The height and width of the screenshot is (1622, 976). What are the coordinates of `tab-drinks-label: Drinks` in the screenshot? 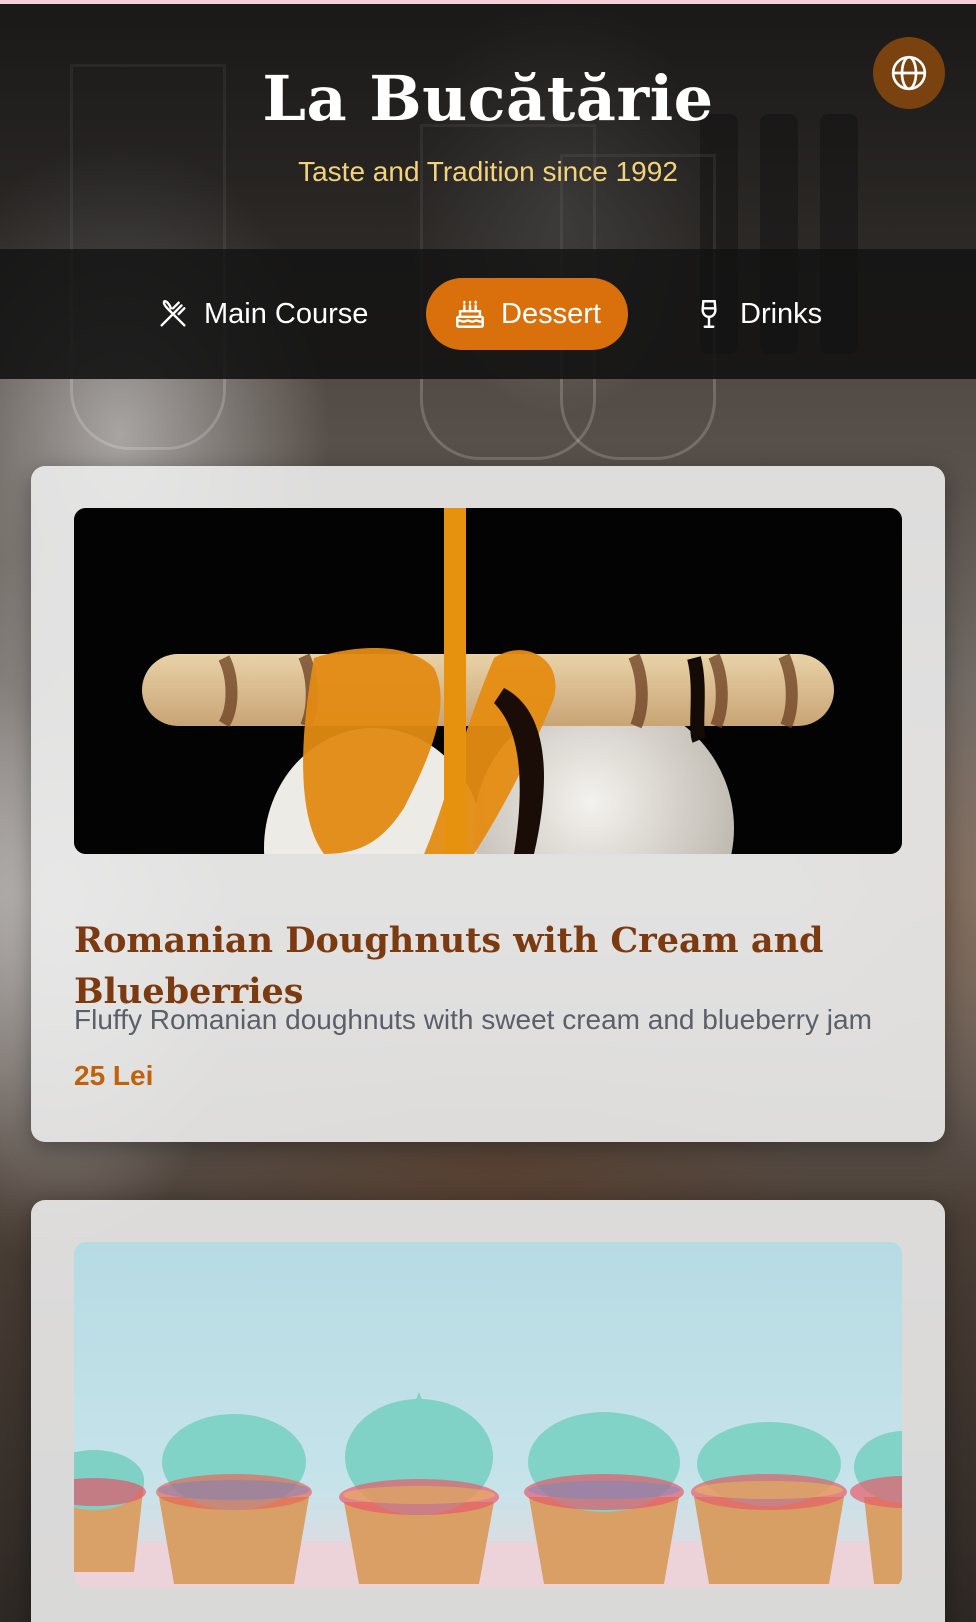 It's located at (781, 313).